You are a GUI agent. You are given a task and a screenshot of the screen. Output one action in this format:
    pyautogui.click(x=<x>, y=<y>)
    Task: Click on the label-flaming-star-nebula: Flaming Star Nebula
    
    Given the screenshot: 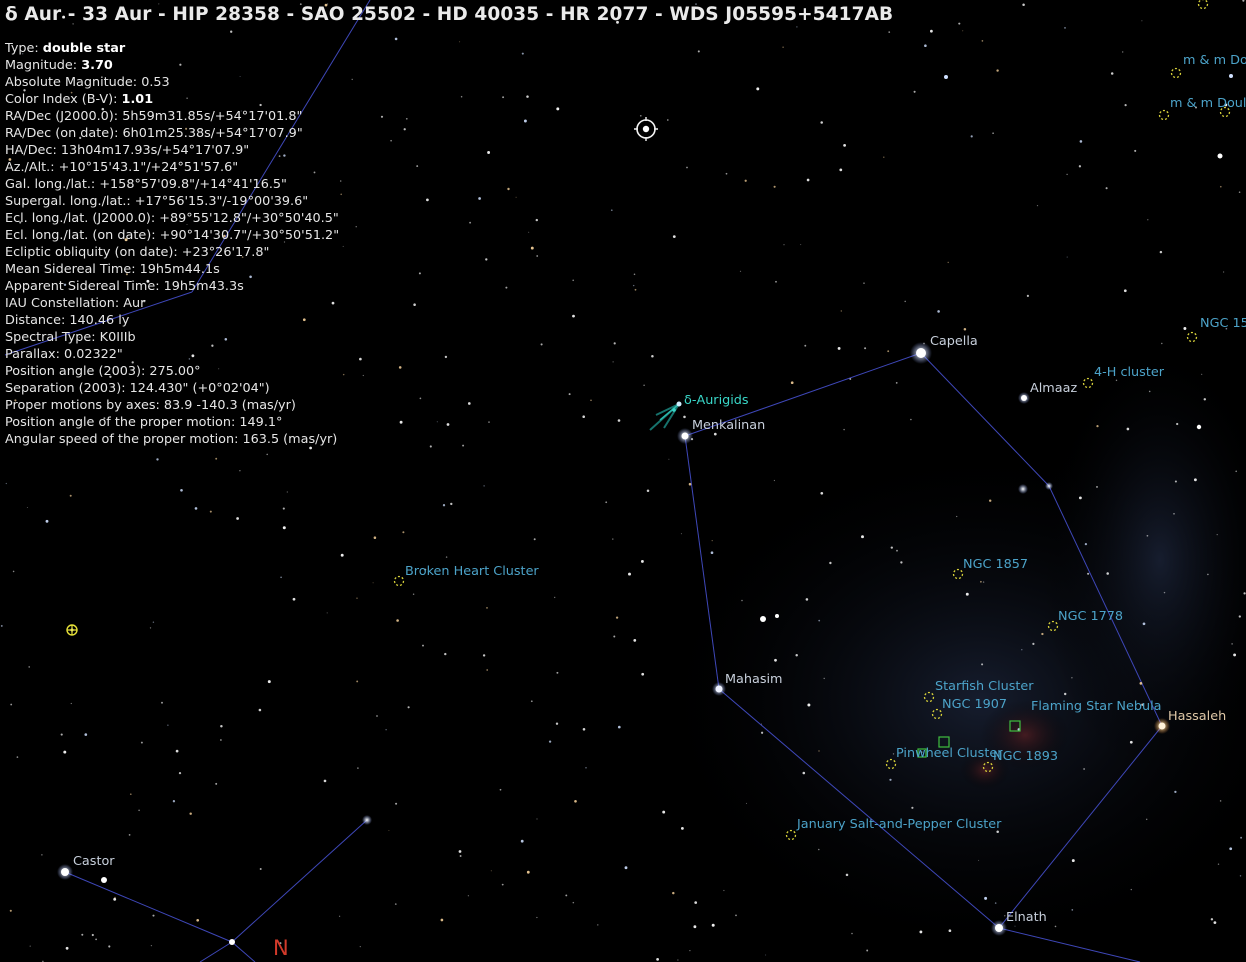 What is the action you would take?
    pyautogui.click(x=1096, y=706)
    